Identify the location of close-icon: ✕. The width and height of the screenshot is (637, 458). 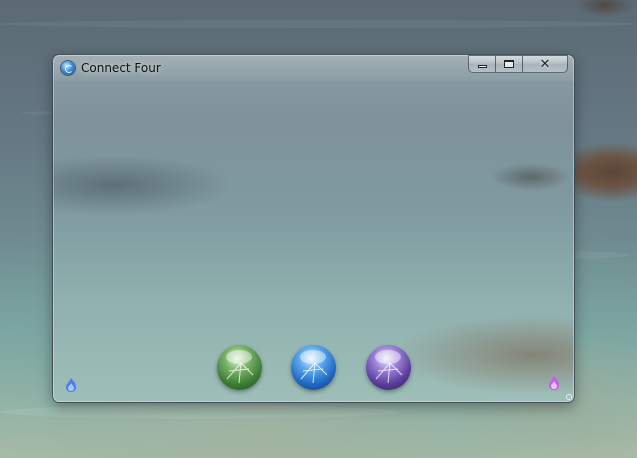
(545, 64).